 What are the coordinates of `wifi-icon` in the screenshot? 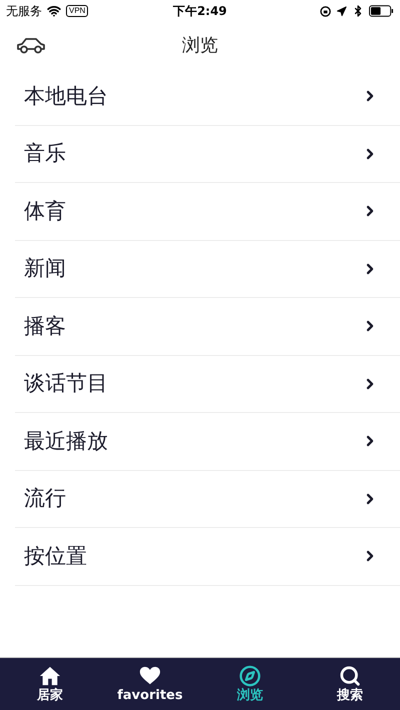 It's located at (54, 11).